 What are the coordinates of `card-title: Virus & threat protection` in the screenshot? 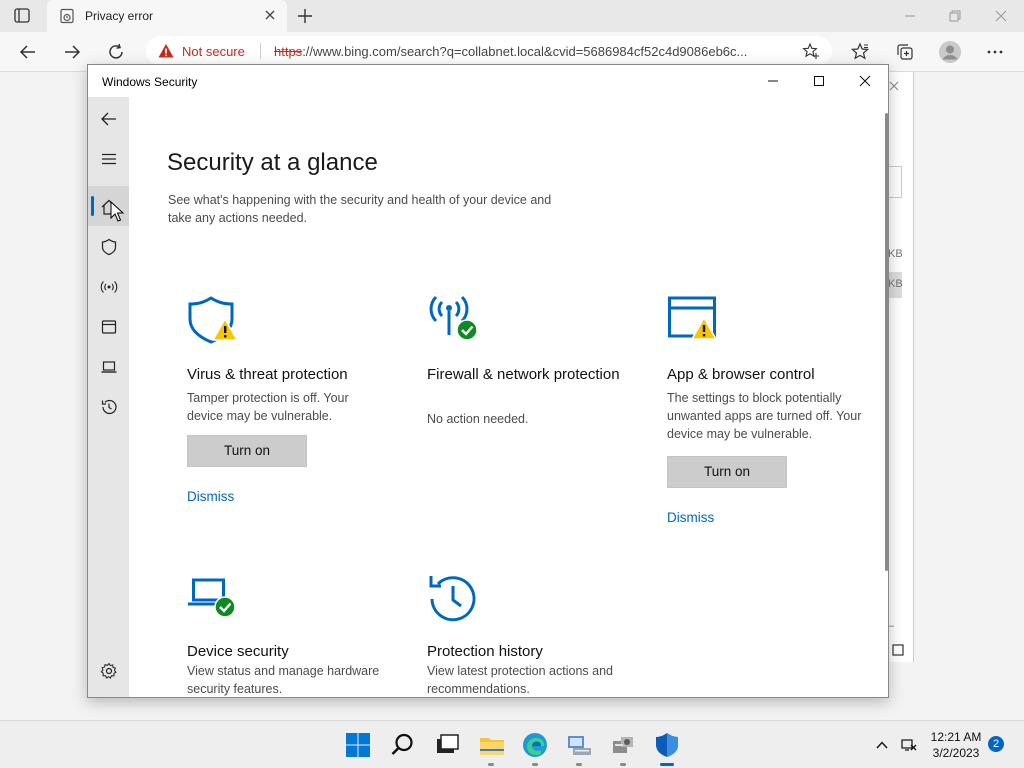 It's located at (267, 374).